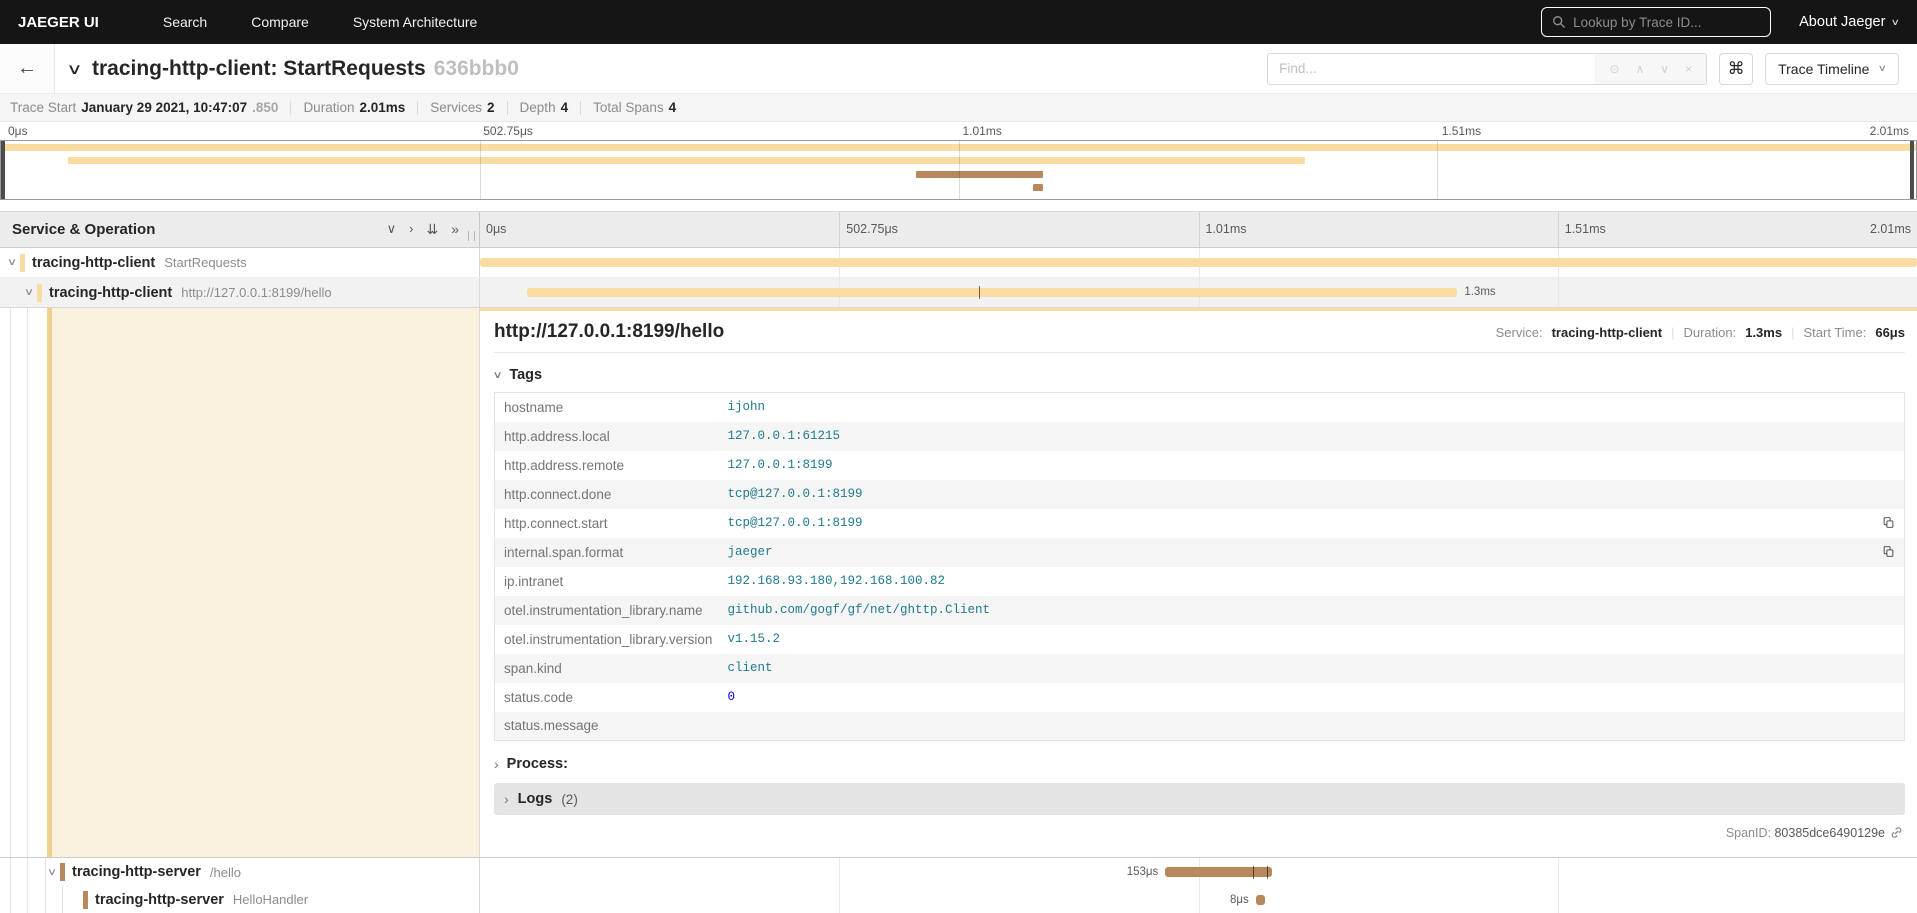 The width and height of the screenshot is (1917, 913). I want to click on nav-item-compare: Compare, so click(280, 22).